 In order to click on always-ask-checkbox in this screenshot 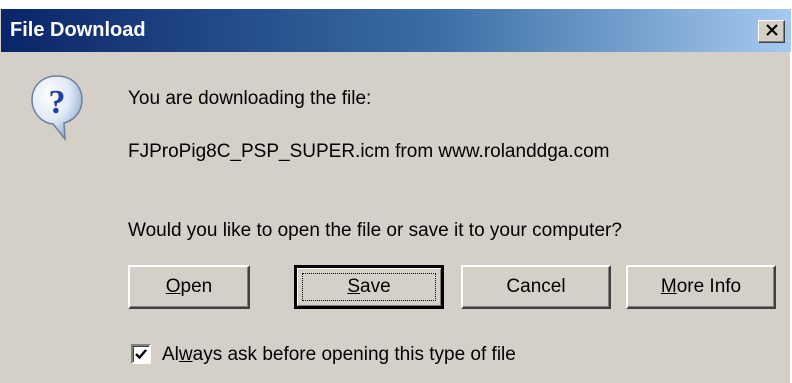, I will do `click(141, 354)`.